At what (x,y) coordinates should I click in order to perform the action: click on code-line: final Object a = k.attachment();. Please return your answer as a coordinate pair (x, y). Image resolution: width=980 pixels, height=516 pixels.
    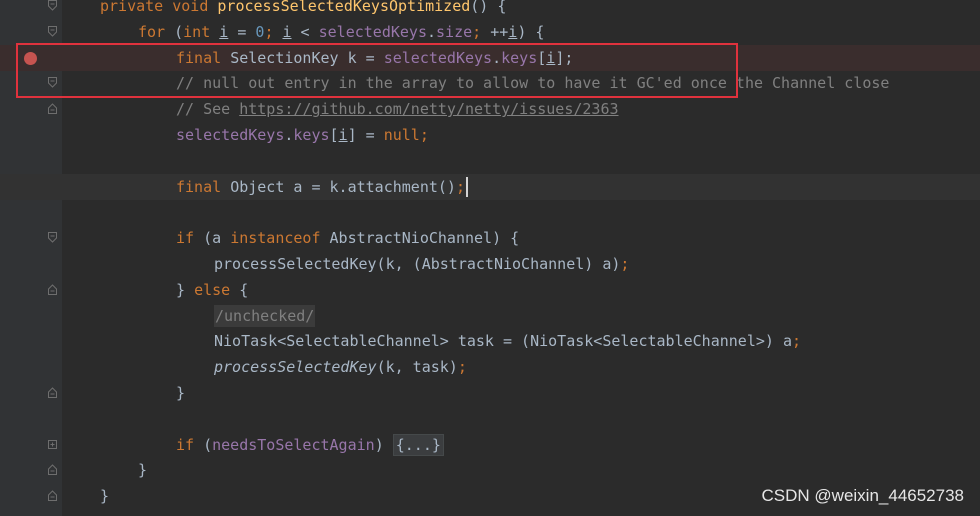
    Looking at the image, I should click on (490, 186).